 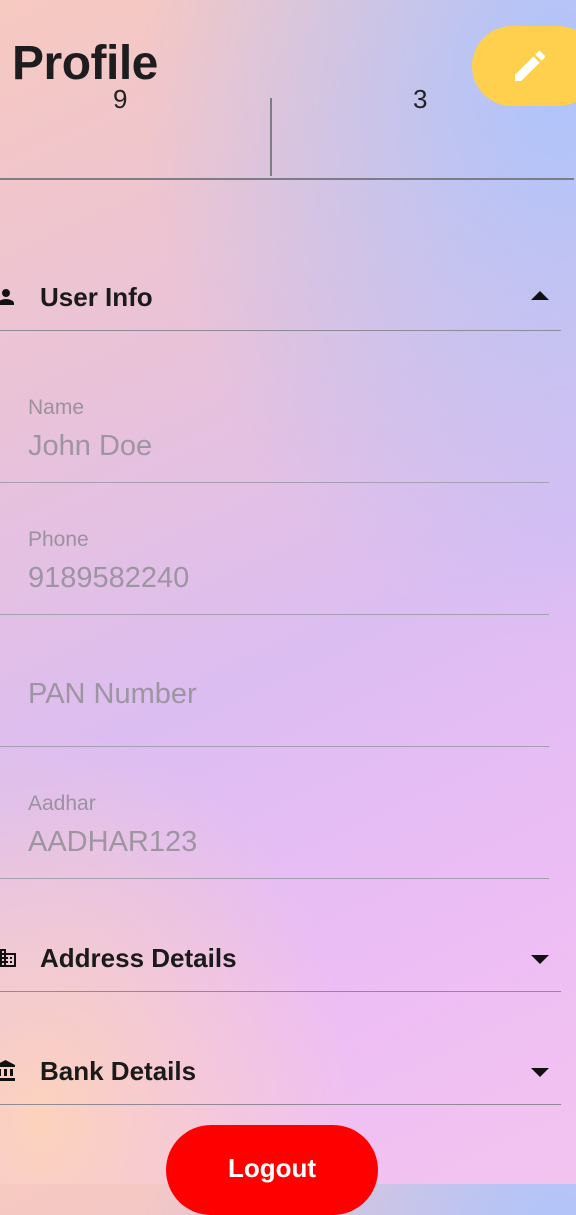 I want to click on bank-details-label: Bank Details, so click(x=118, y=1071).